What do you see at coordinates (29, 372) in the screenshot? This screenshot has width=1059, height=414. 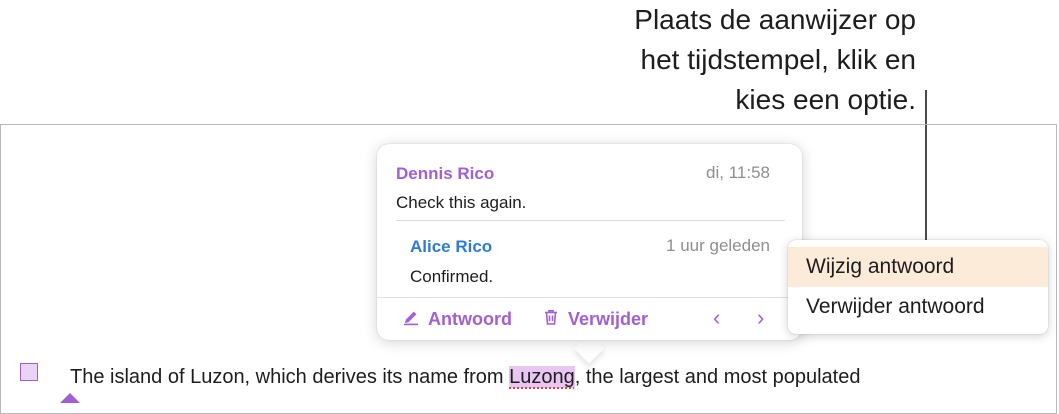 I see `comment-marker` at bounding box center [29, 372].